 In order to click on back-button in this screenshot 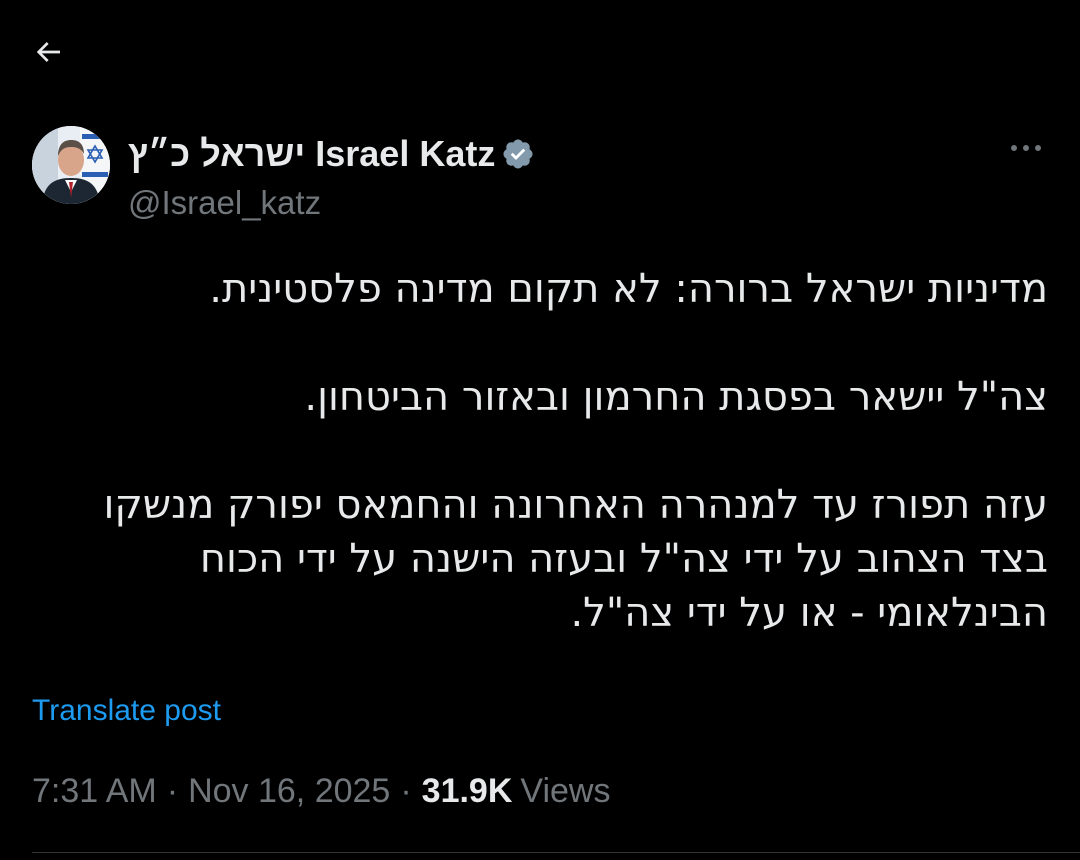, I will do `click(48, 52)`.